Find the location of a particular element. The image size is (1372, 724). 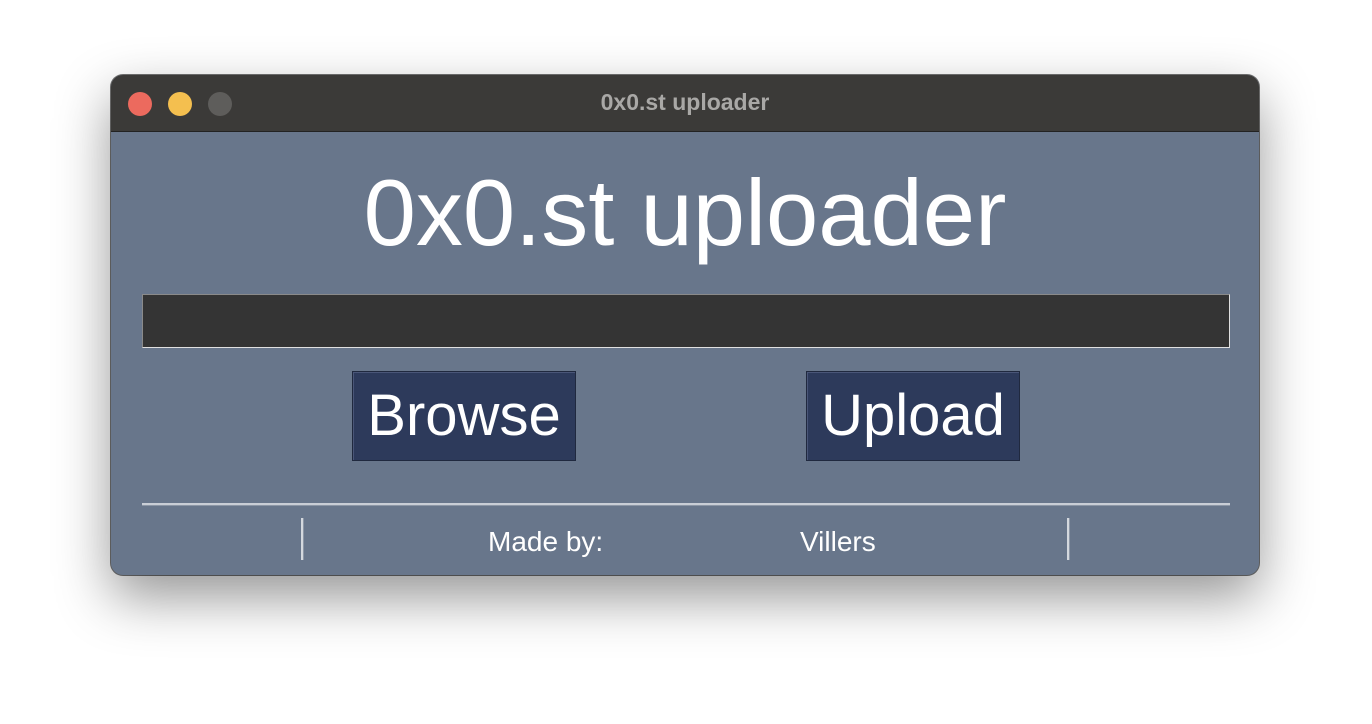

author-name: Villers is located at coordinates (838, 541).